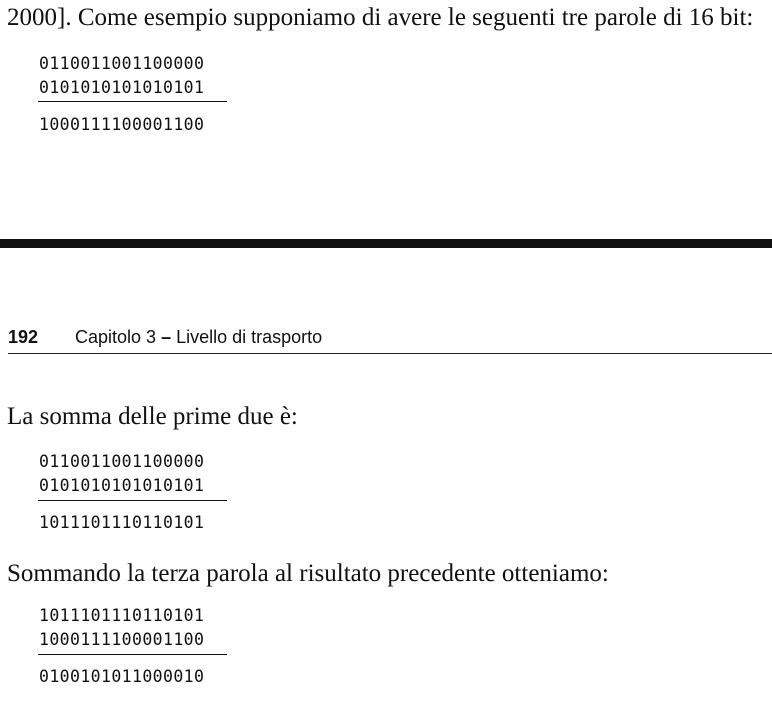  I want to click on chapter-prefix: Capitolo 3, so click(116, 337).